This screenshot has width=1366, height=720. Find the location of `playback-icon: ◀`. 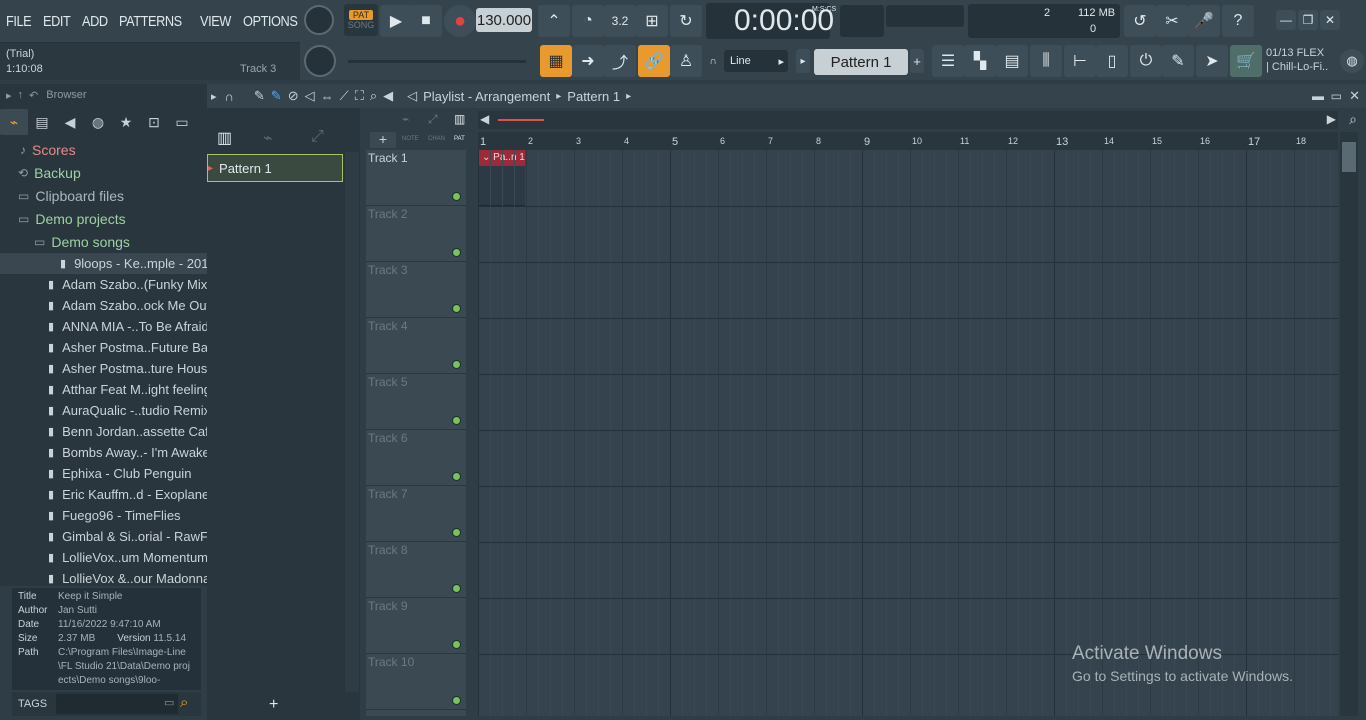

playback-icon: ◀ is located at coordinates (388, 96).